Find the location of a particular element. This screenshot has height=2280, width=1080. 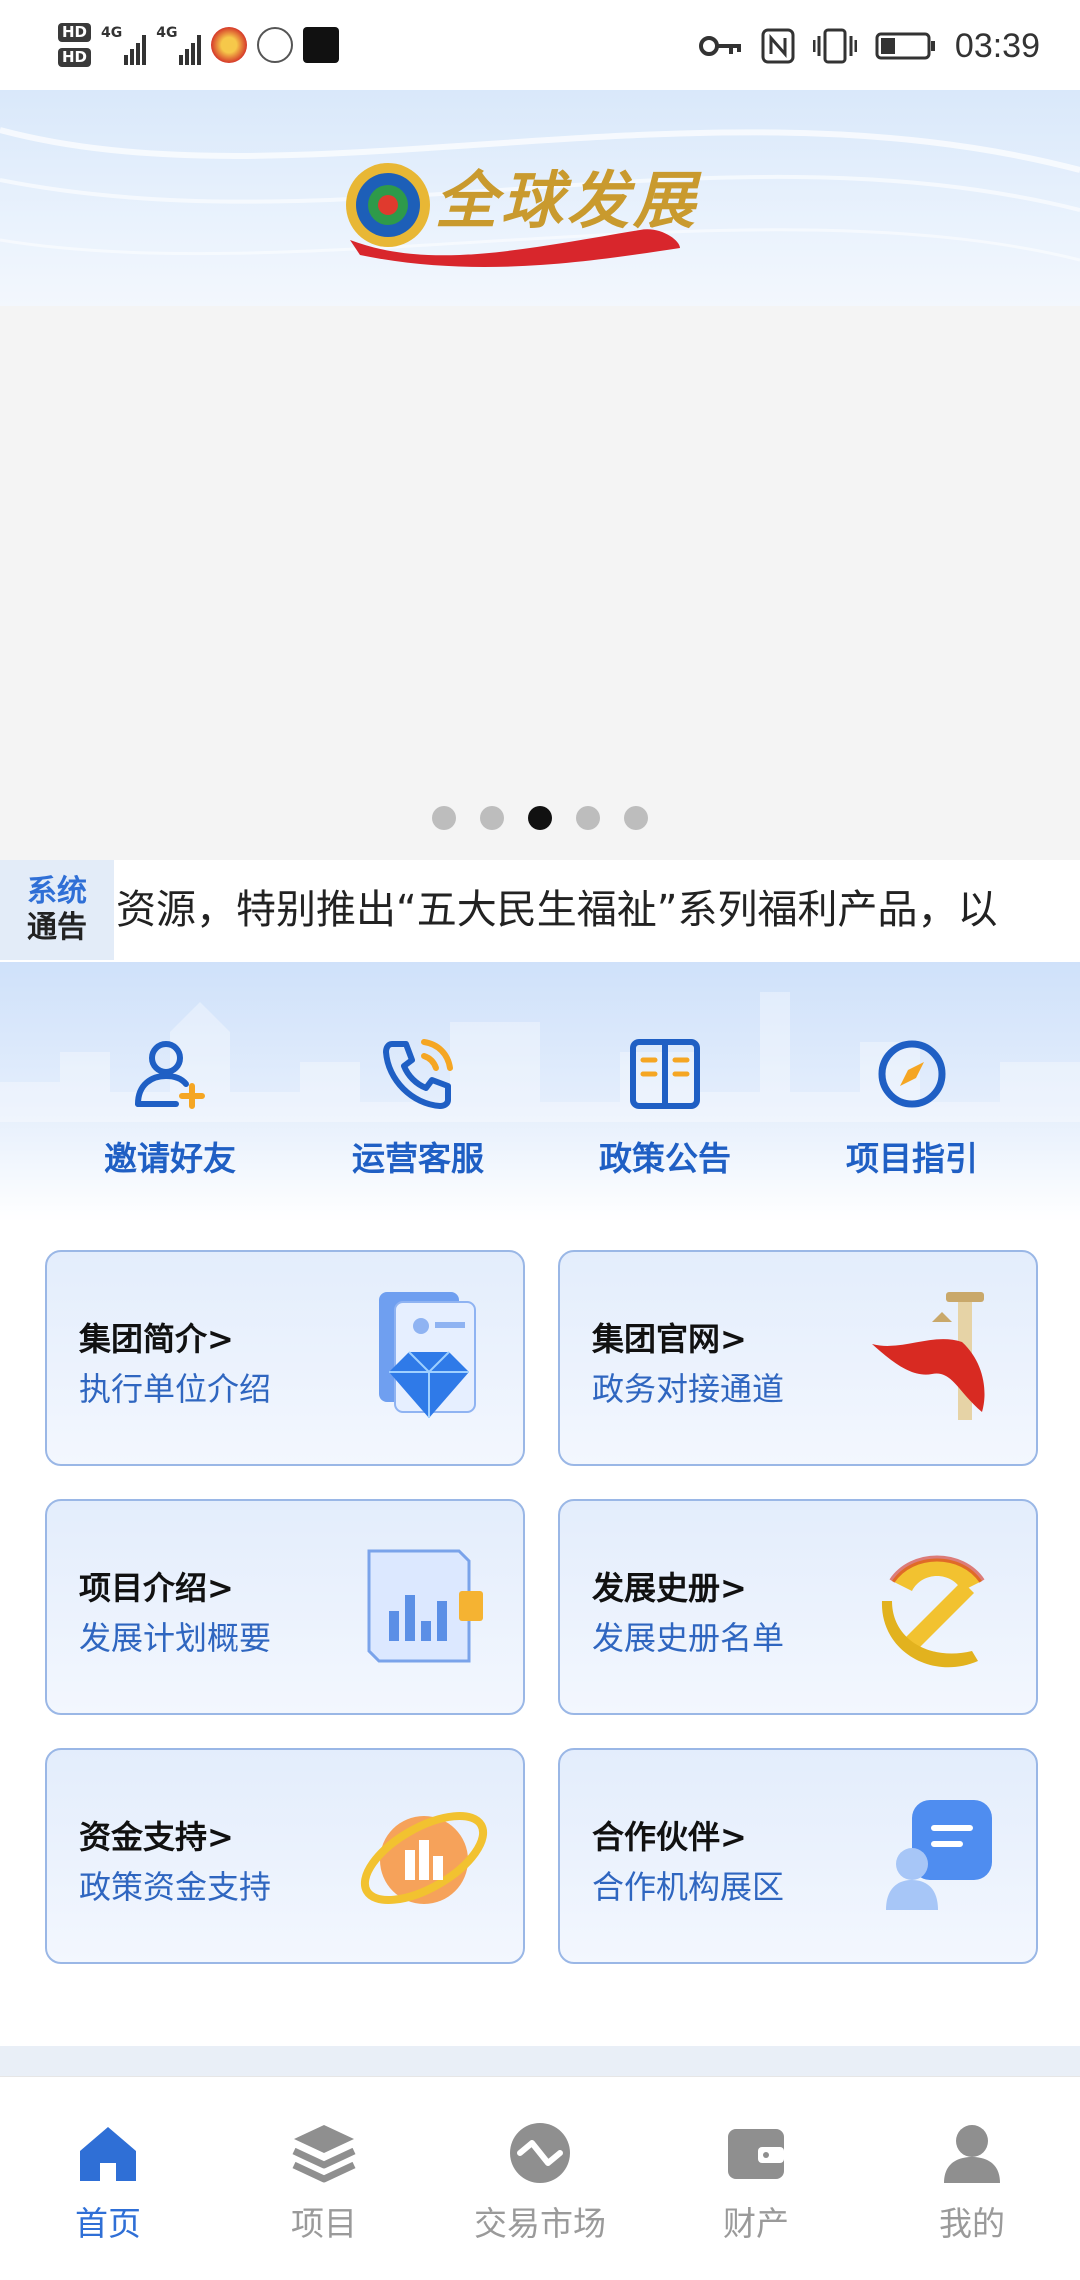

partner-chat-icon is located at coordinates (939, 1855).